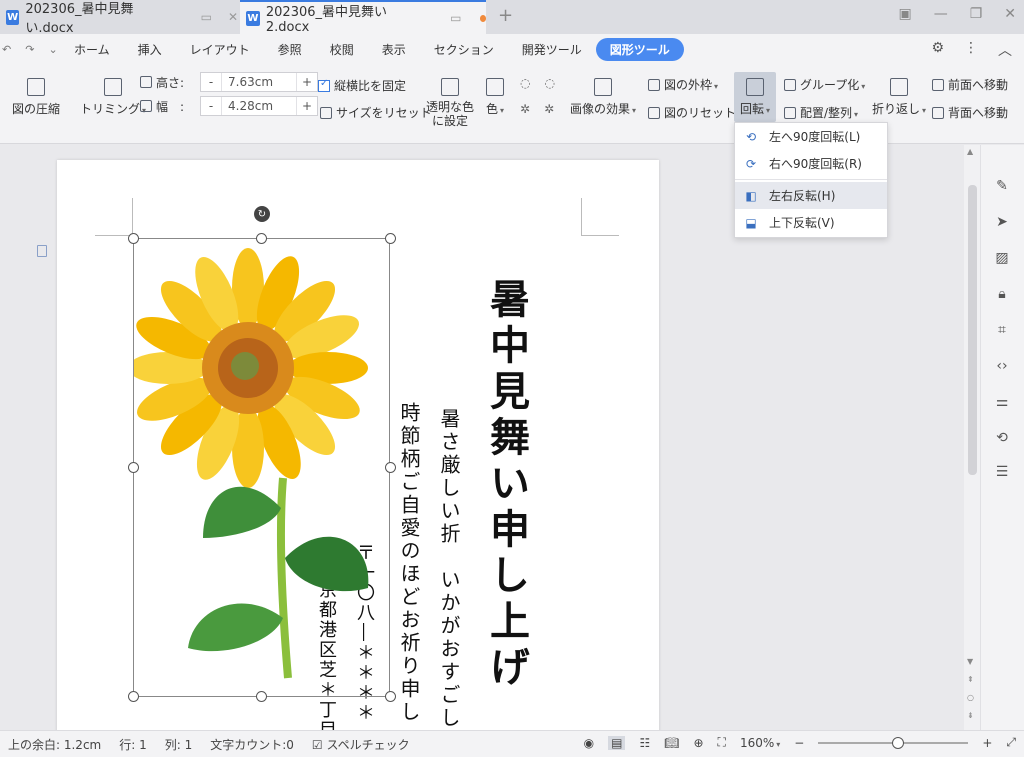  Describe the element at coordinates (262, 214) in the screenshot. I see `rotate-handle-icon: ↻` at that location.